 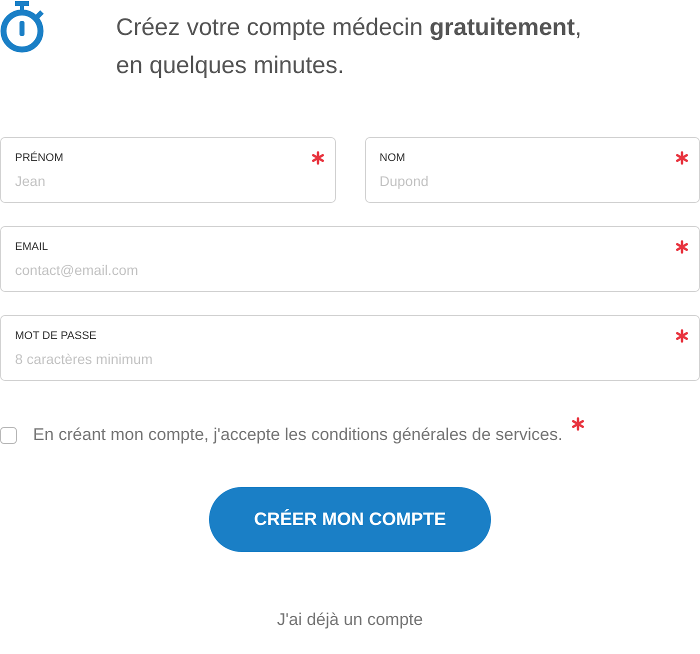 I want to click on input-field: 8 caractères minimum, so click(x=283, y=359).